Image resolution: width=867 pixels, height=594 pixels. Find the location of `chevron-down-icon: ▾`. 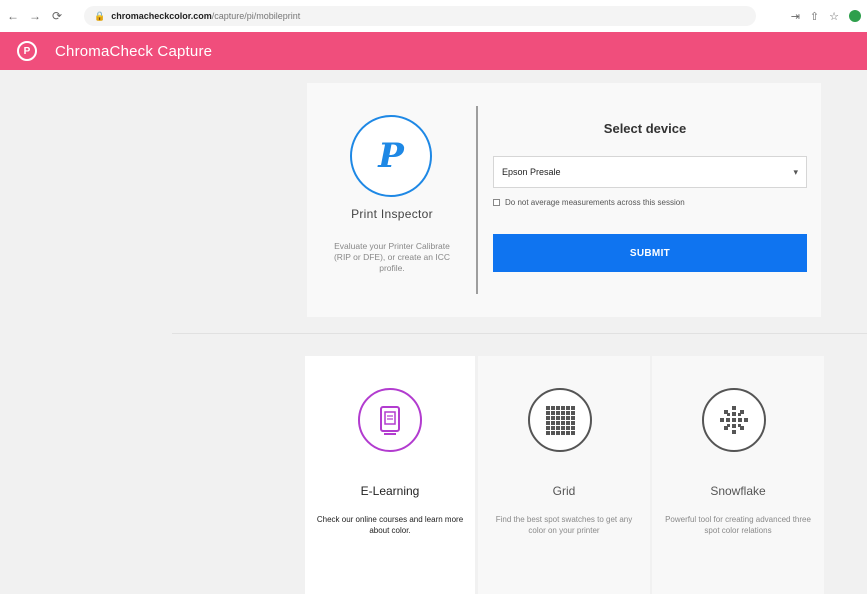

chevron-down-icon: ▾ is located at coordinates (795, 171).